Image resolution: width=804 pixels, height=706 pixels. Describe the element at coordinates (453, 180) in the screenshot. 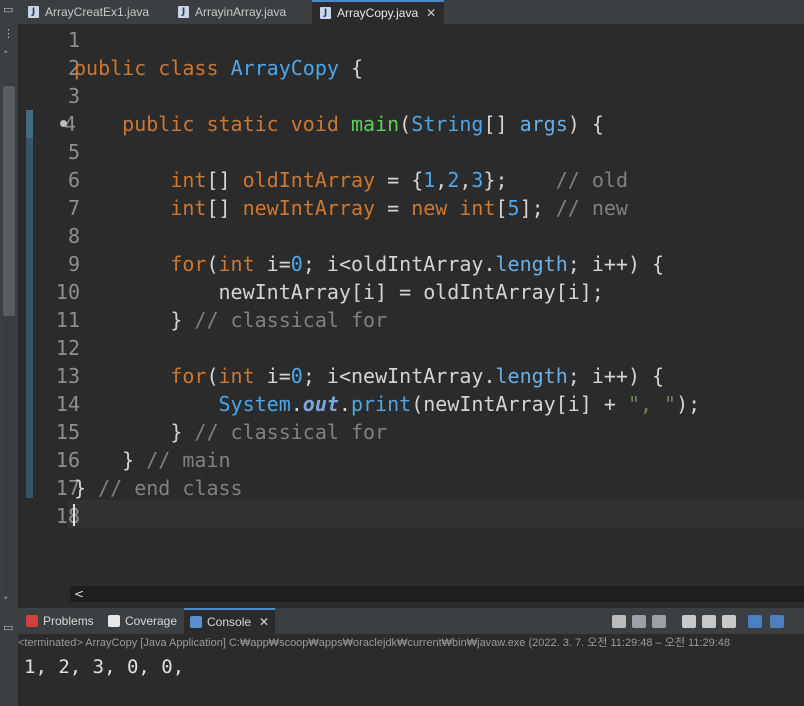

I see `number: 2` at that location.